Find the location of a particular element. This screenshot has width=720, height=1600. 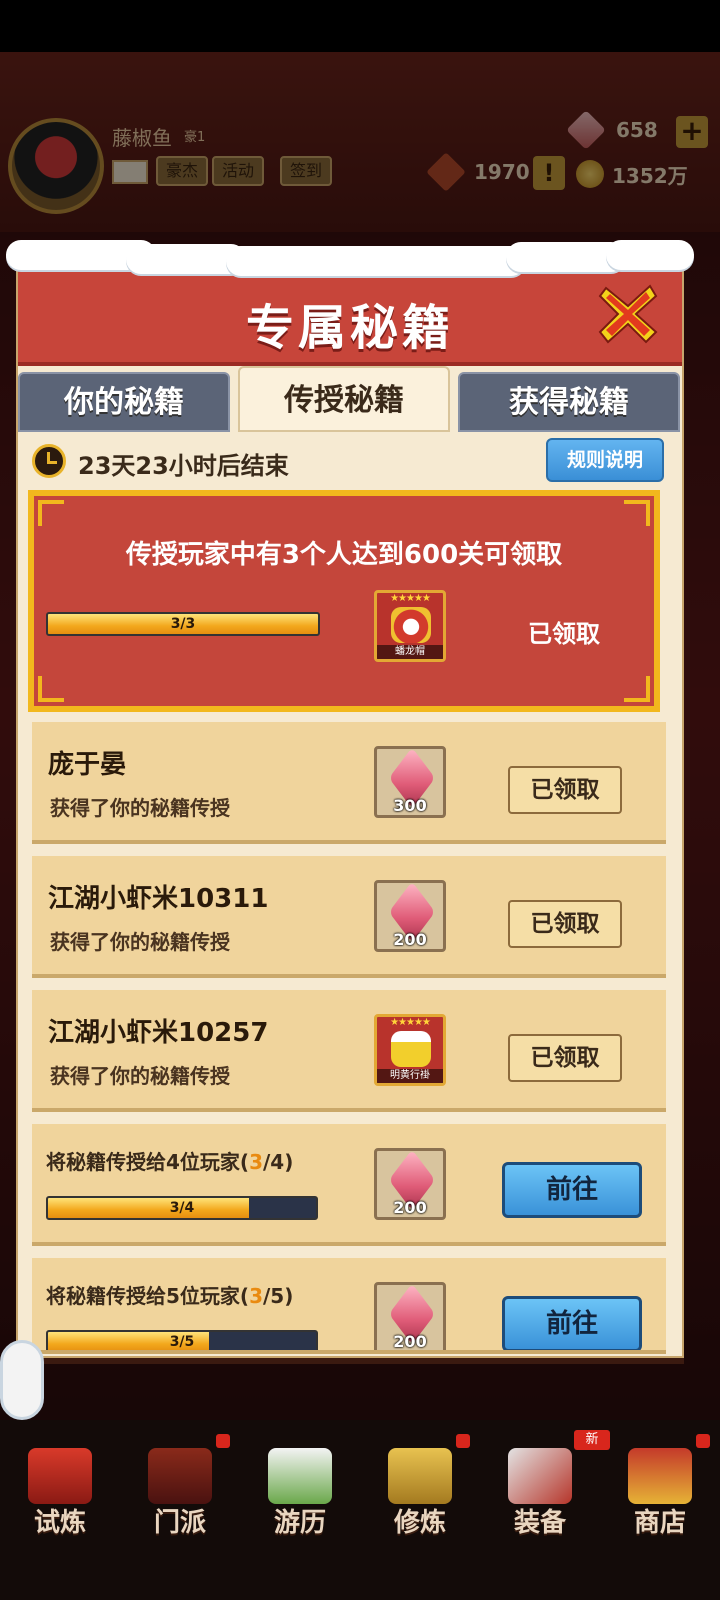

nav-travel: 游历 is located at coordinates (300, 1490).